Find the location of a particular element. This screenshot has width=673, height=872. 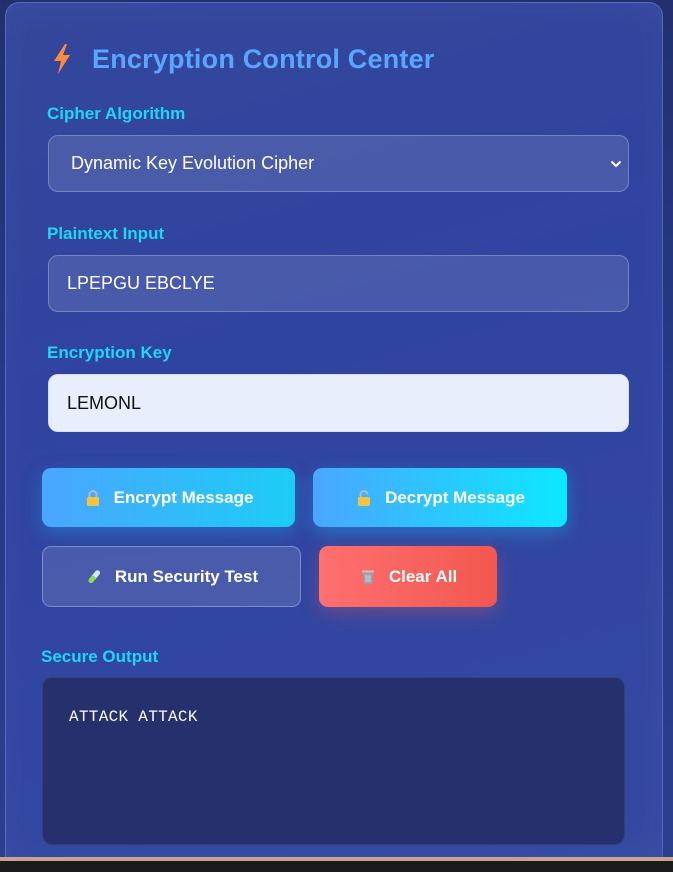

unlock-icon is located at coordinates (364, 497).